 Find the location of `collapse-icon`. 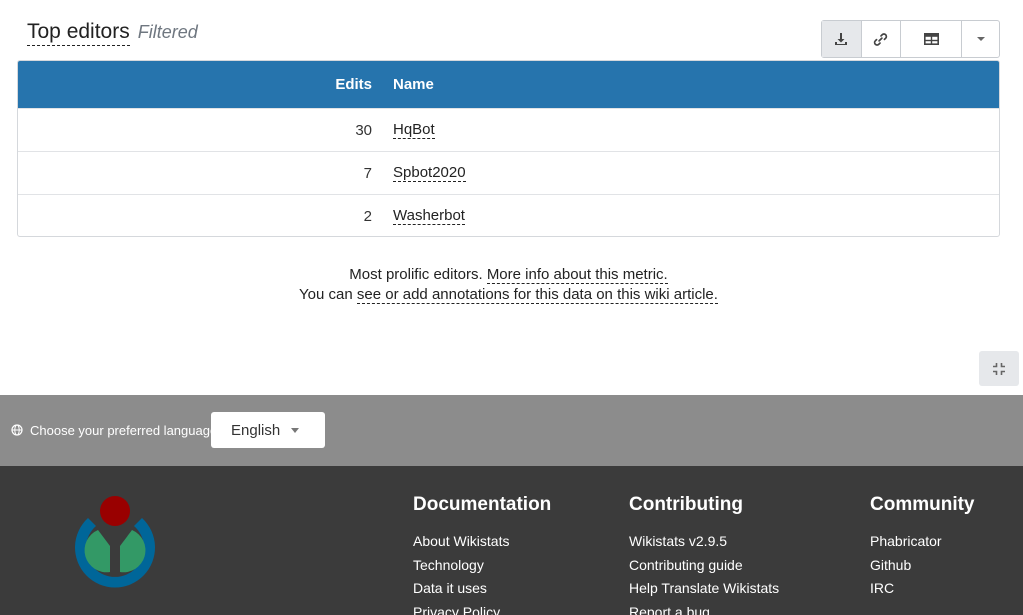

collapse-icon is located at coordinates (999, 368).